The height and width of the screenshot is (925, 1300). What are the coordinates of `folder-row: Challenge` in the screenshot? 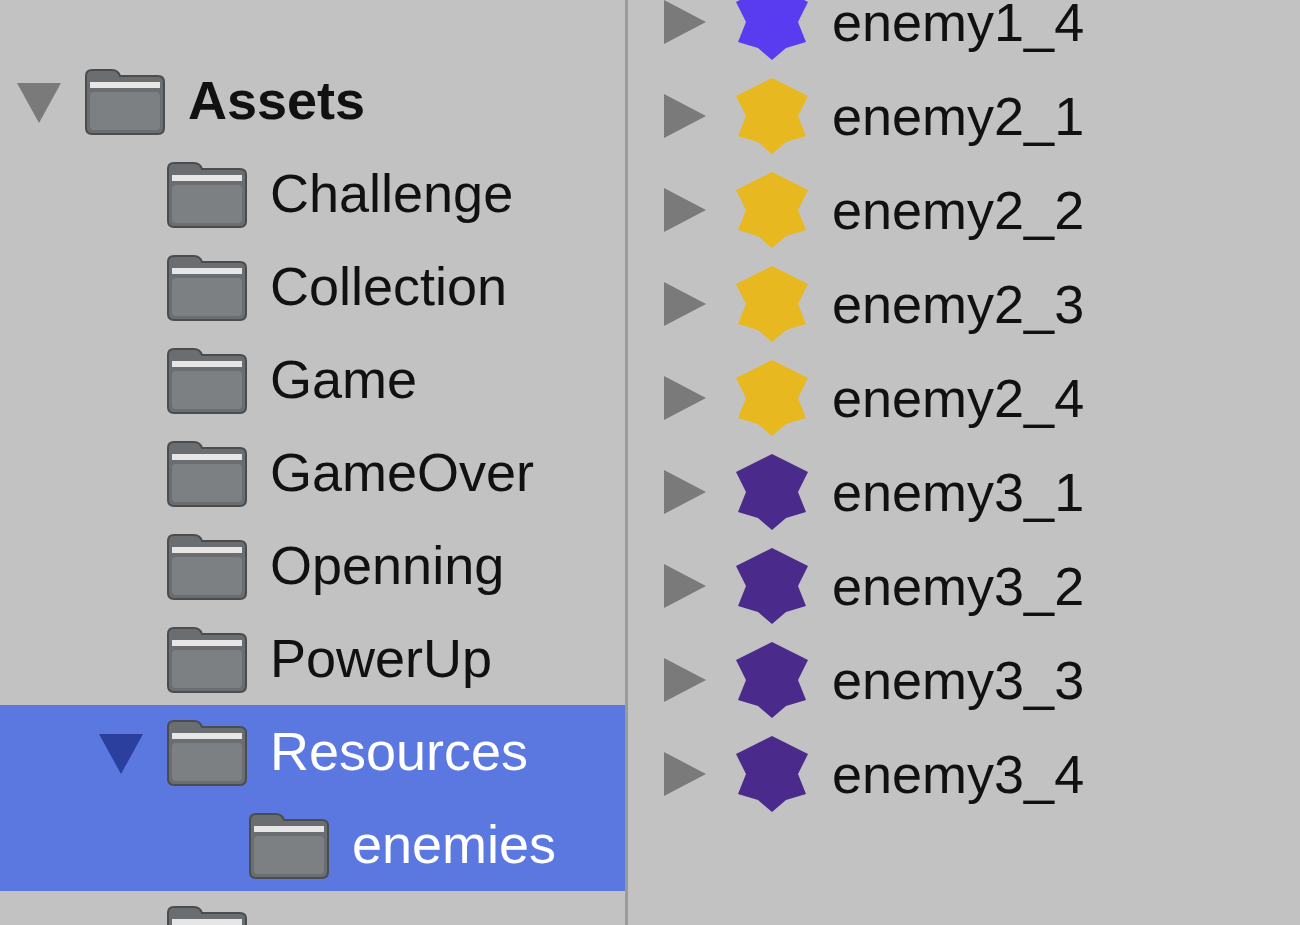 It's located at (312, 193).